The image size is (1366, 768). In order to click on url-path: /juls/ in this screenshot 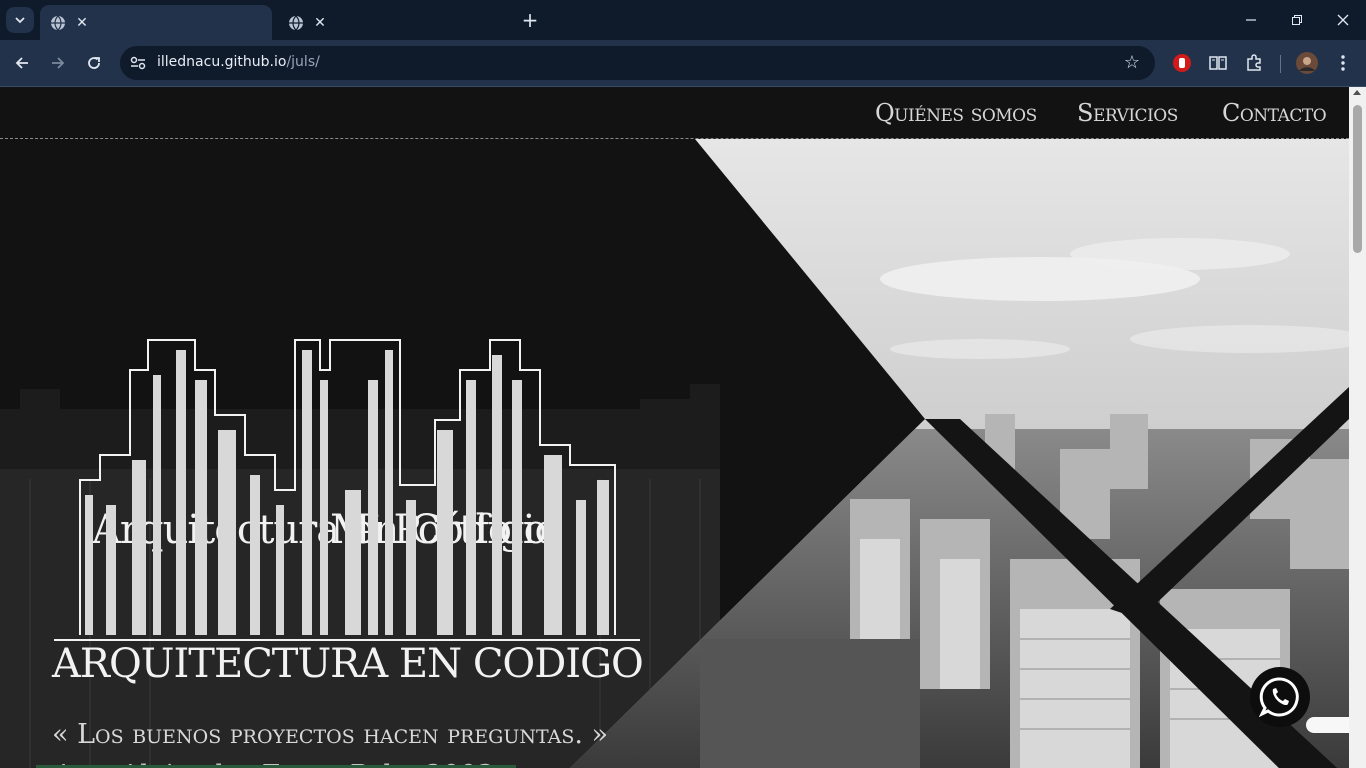, I will do `click(303, 62)`.